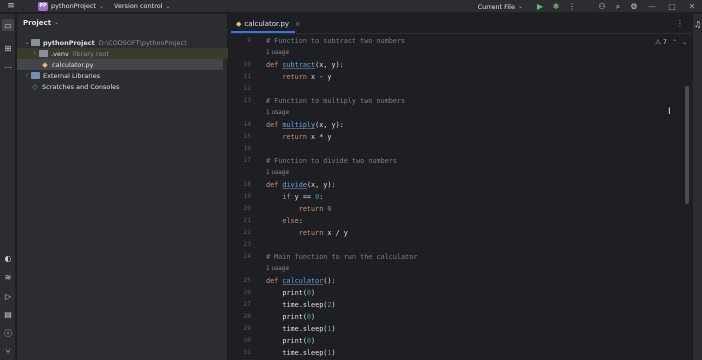 This screenshot has width=702, height=360. Describe the element at coordinates (301, 281) in the screenshot. I see `code-line: def calculator():` at that location.